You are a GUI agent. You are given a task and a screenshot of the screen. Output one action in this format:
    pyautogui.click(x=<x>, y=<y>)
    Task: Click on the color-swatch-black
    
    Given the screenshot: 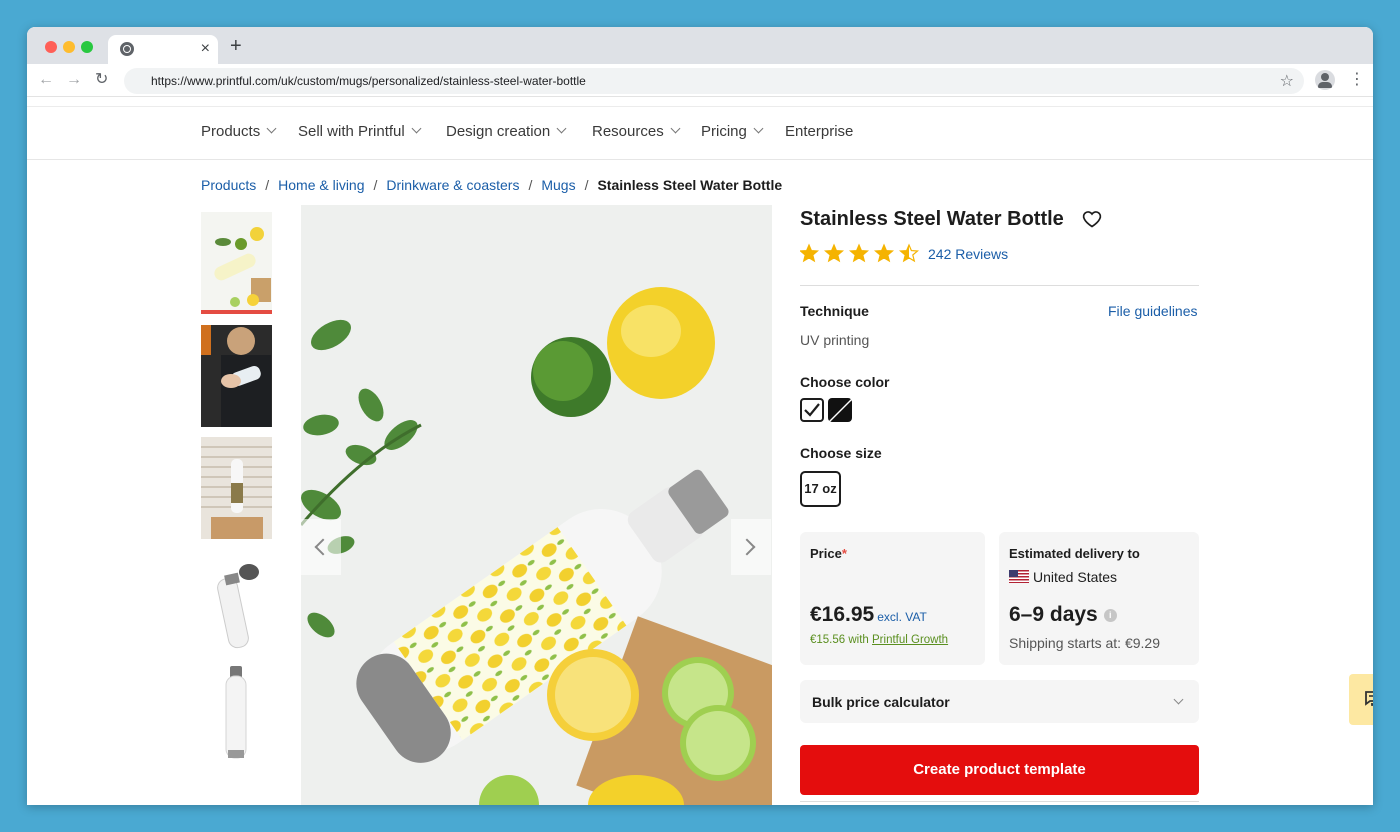 What is the action you would take?
    pyautogui.click(x=840, y=410)
    